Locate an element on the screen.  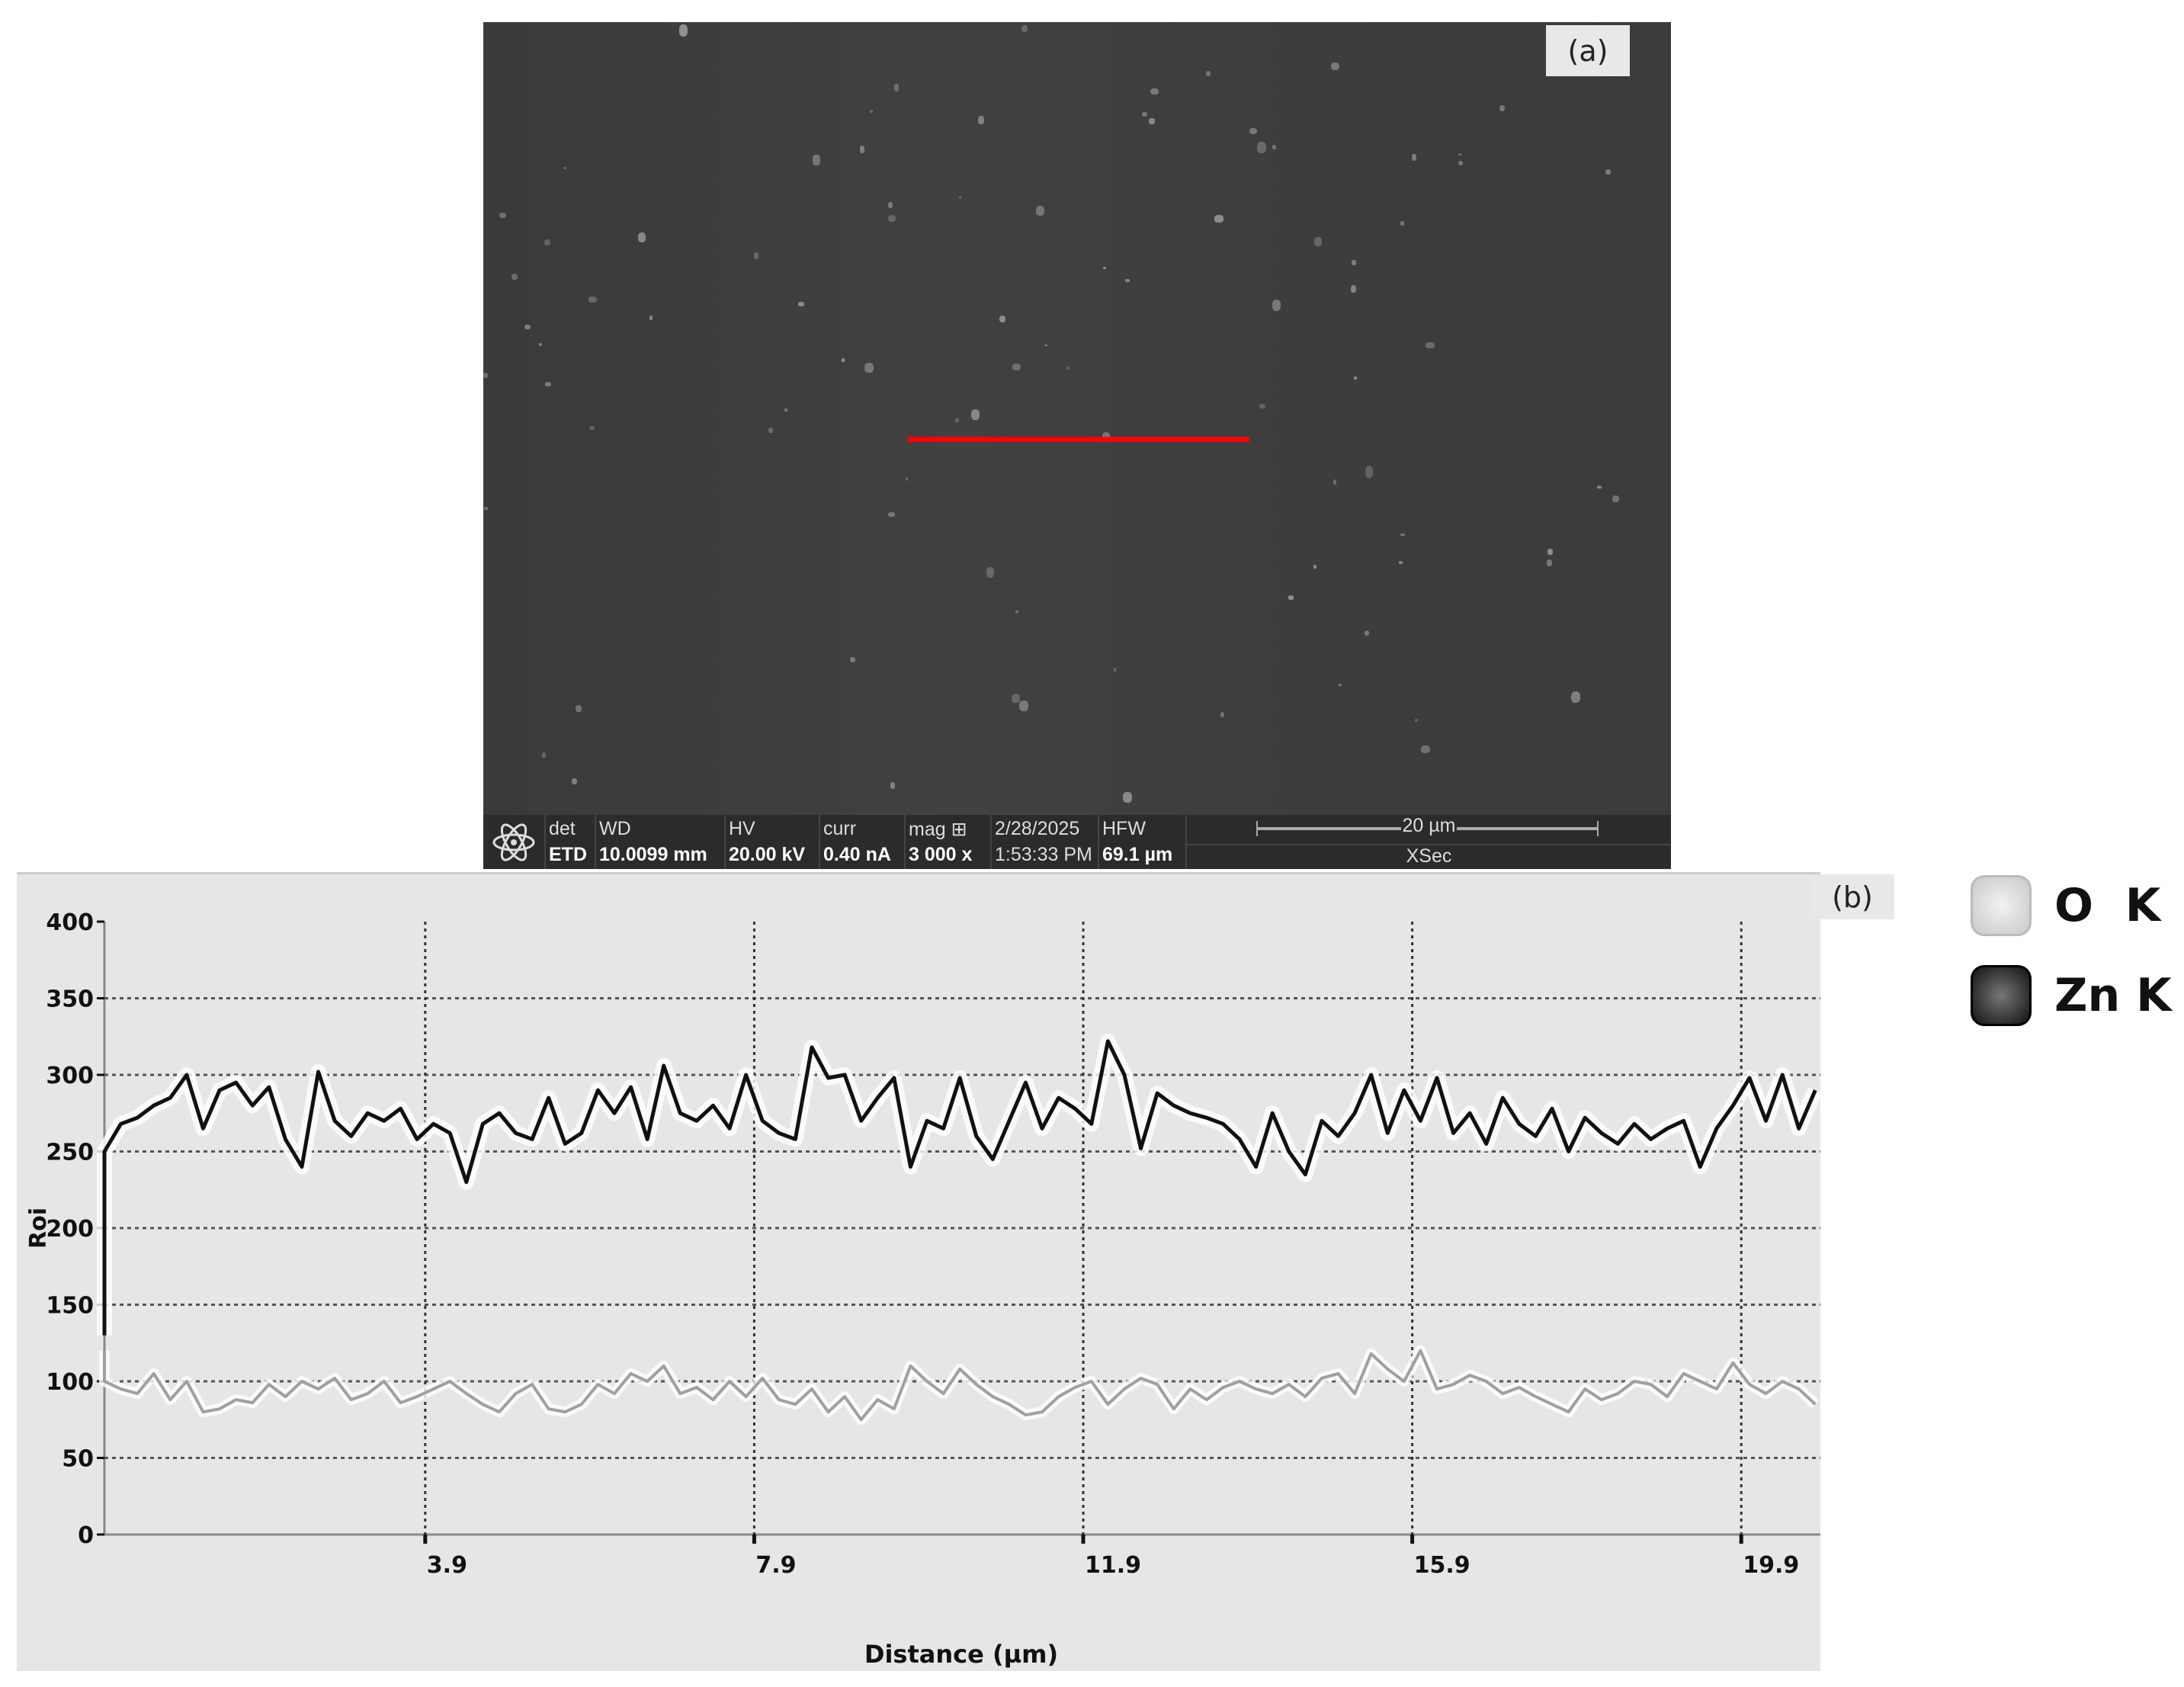
info-datetime: 2/28/2025 1:53:33 PM is located at coordinates (1045, 842).